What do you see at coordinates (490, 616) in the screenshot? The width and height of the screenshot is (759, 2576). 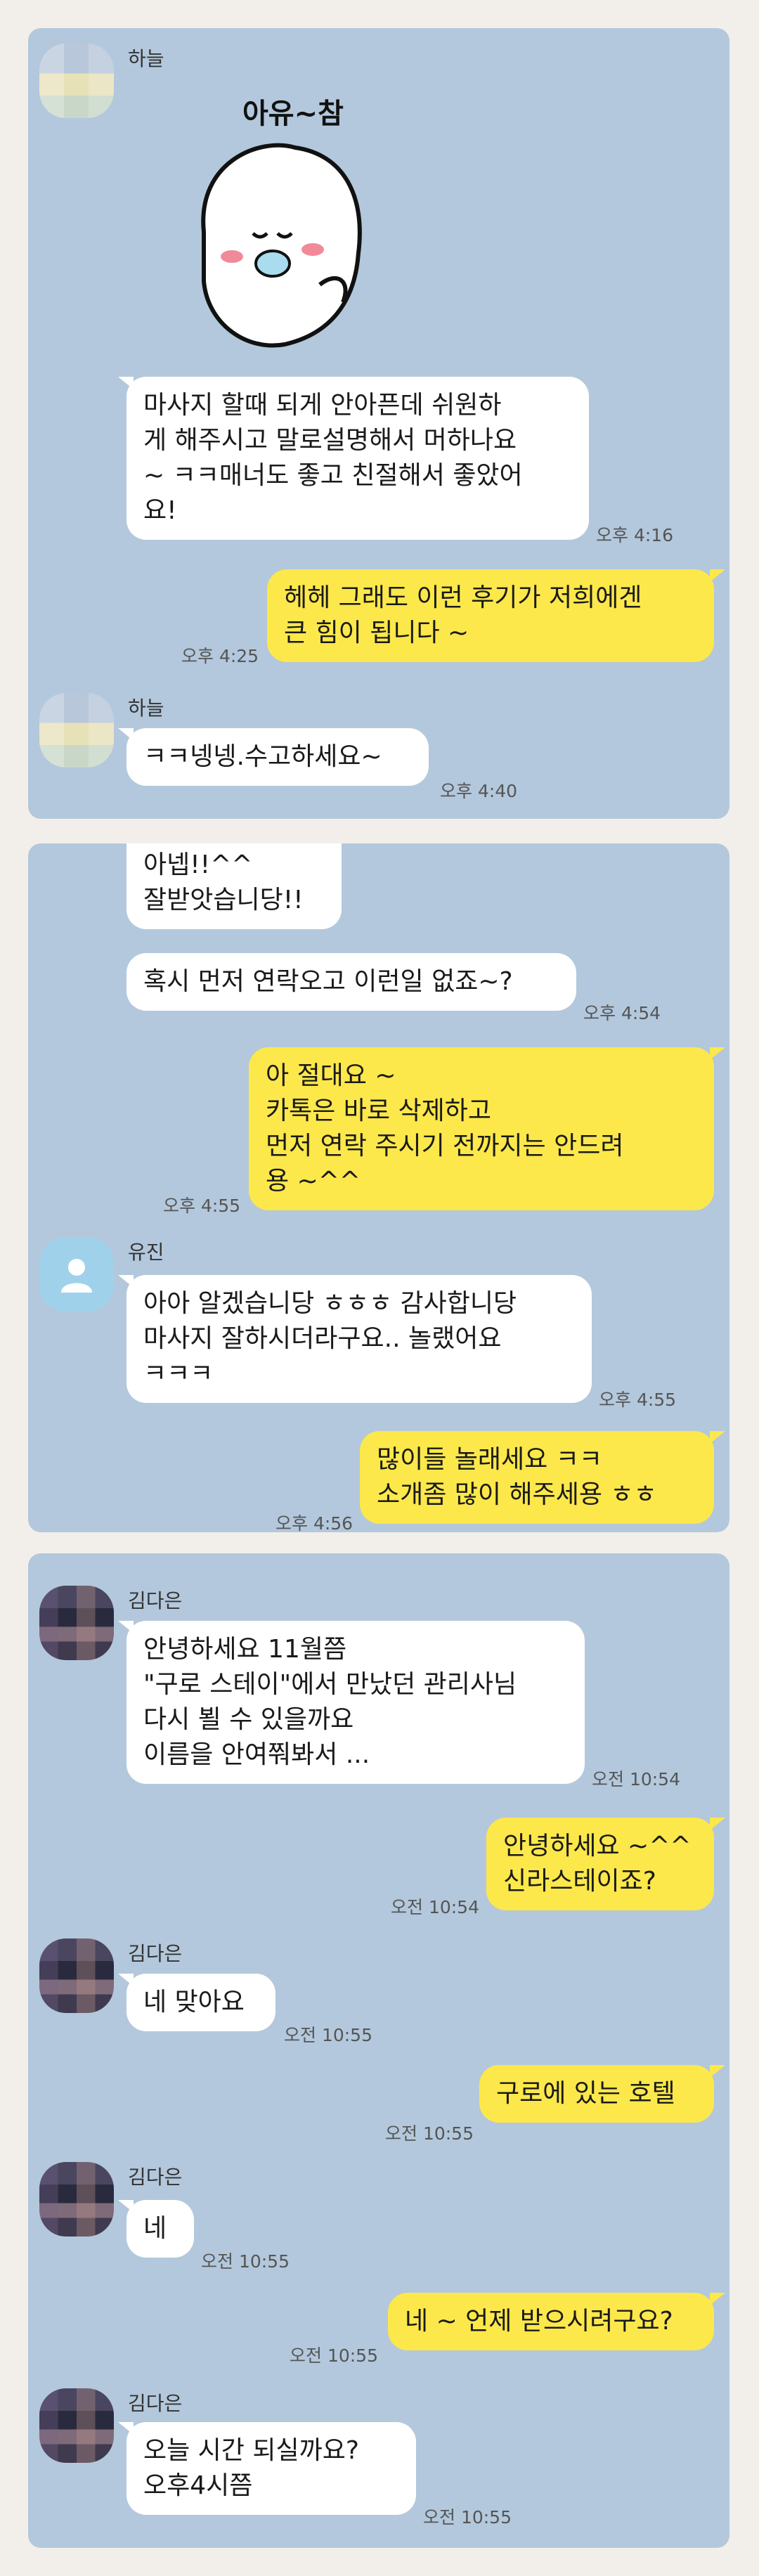 I see `my-message-bubble: 헤헤 그래도 이런 후기가 저희에겐 큰 힘이 됩니다 ~` at bounding box center [490, 616].